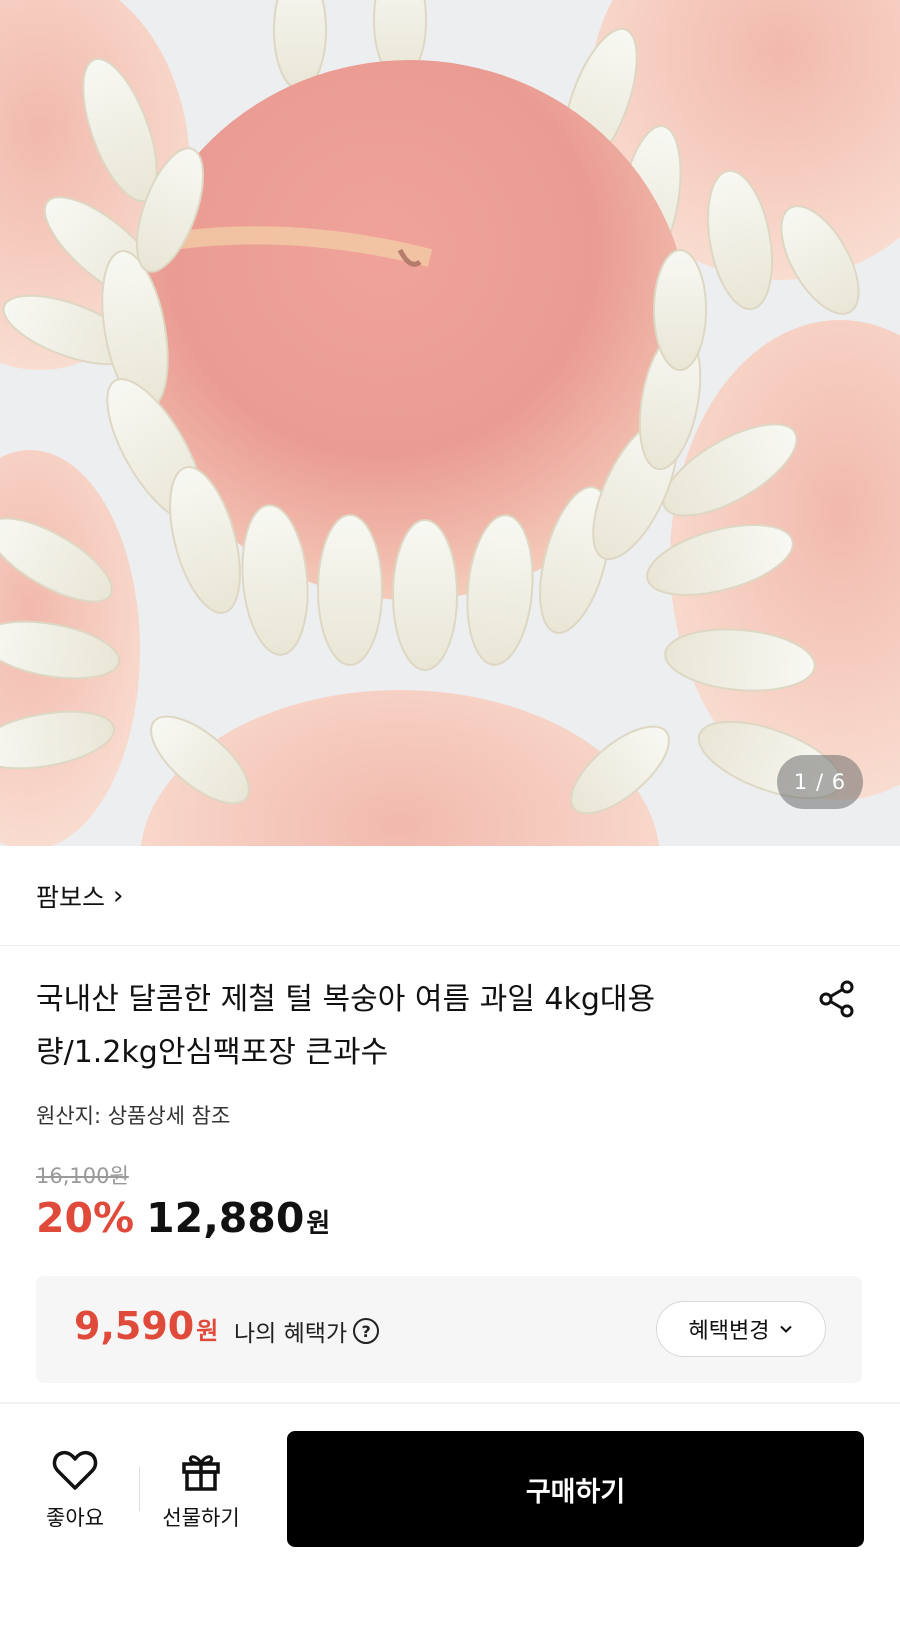  I want to click on divider, so click(450, 1403).